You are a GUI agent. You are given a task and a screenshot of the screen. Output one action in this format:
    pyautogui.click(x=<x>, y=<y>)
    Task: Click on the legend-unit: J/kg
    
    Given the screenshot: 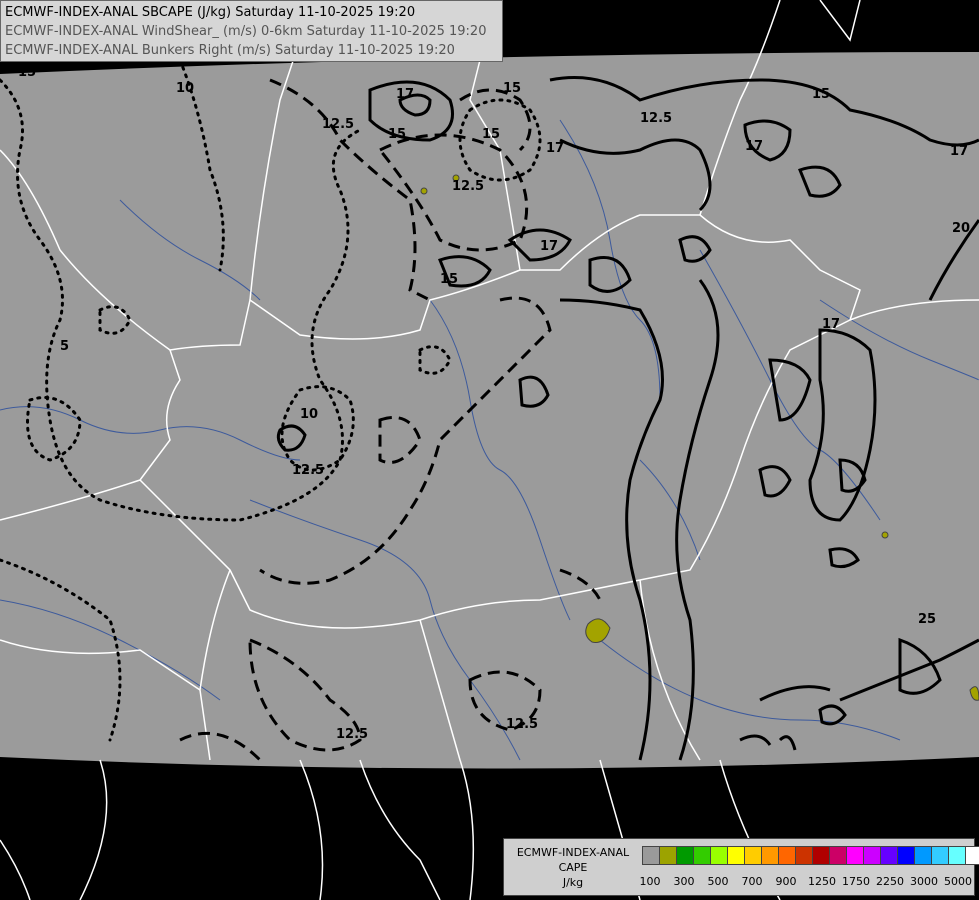 What is the action you would take?
    pyautogui.click(x=573, y=882)
    